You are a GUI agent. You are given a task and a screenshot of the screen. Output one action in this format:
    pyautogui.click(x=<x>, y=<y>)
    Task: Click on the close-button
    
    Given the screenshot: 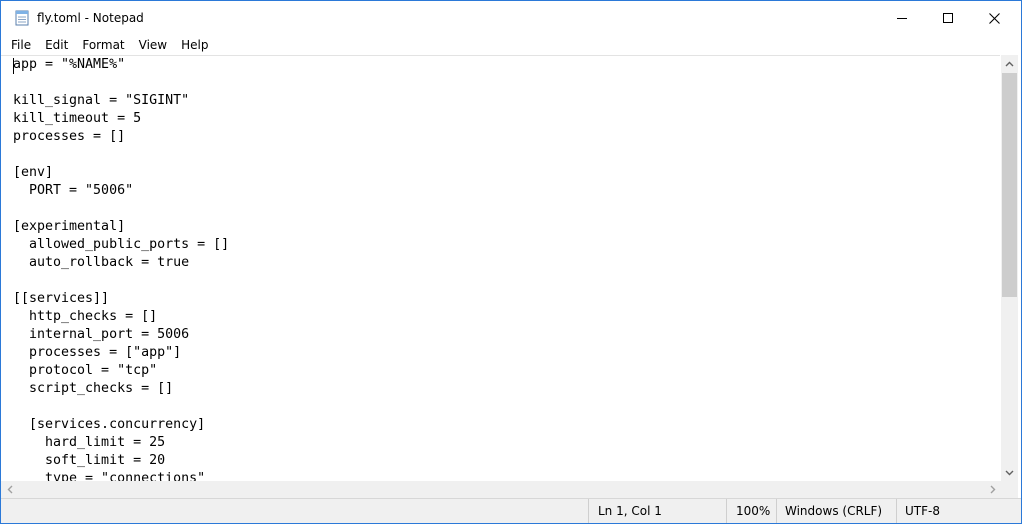 What is the action you would take?
    pyautogui.click(x=994, y=18)
    